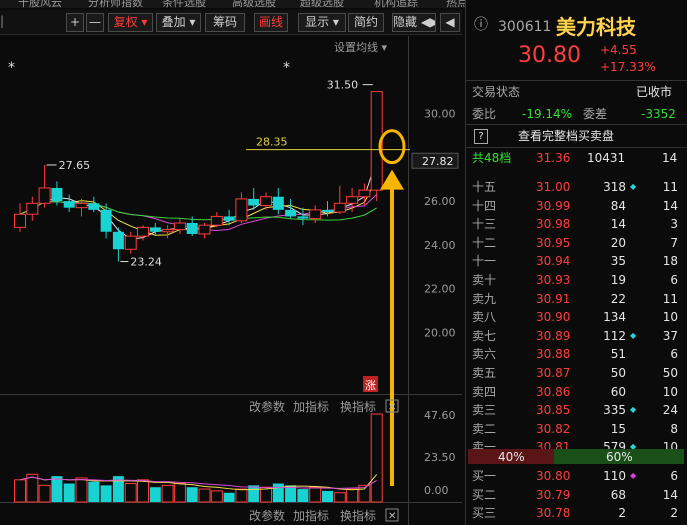  I want to click on trade-status-label: 交易状态, so click(496, 92).